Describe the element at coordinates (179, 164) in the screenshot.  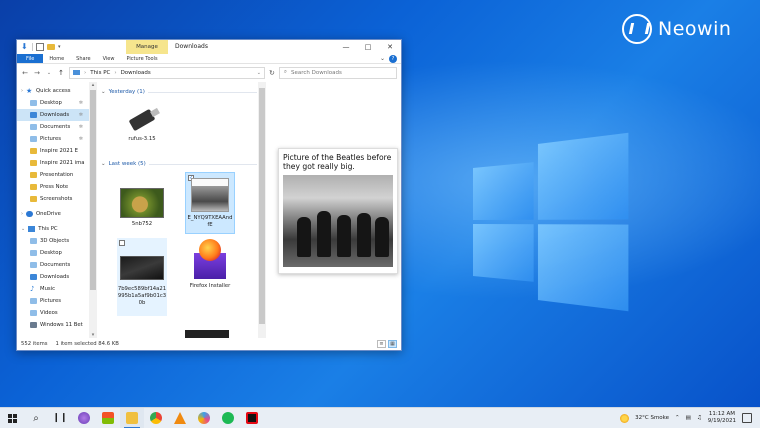
I see `group-header-last-week: ⌄ Last week (5)` at that location.